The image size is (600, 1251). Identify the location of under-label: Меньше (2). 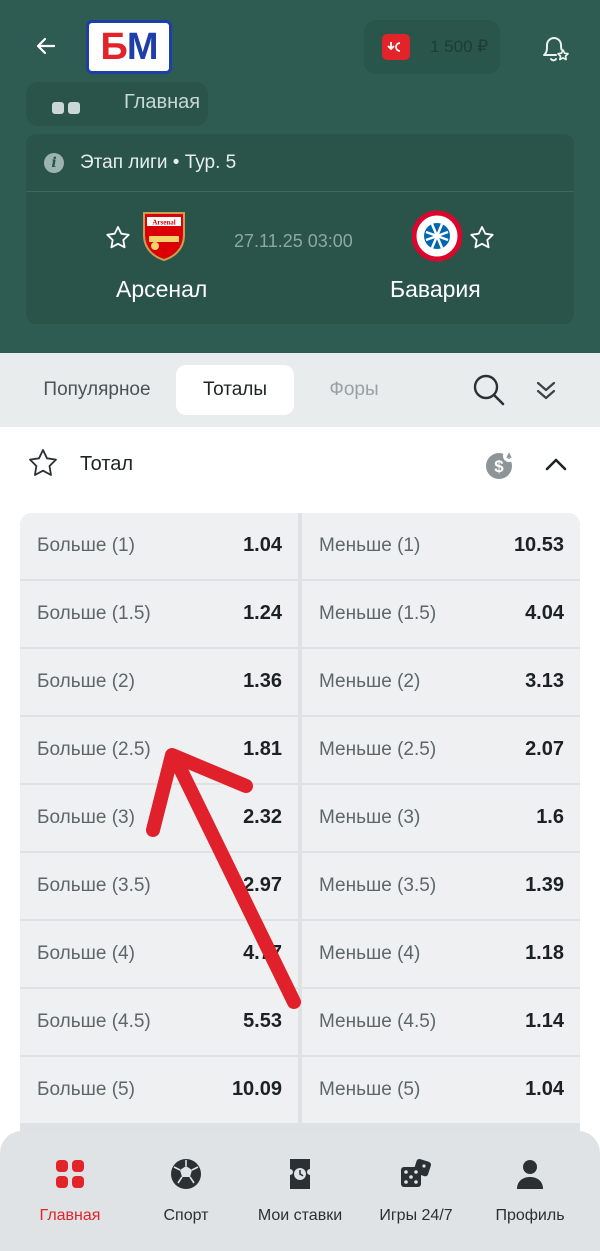
(370, 681).